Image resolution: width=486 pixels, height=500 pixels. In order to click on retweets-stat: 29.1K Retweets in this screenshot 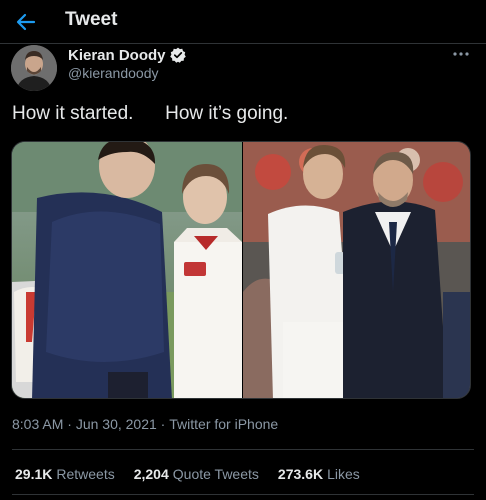, I will do `click(65, 474)`.